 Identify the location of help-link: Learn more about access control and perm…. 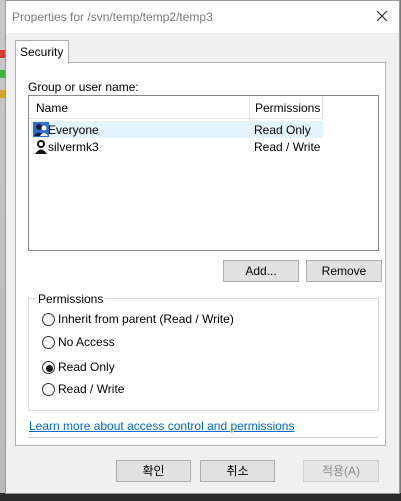
(161, 426).